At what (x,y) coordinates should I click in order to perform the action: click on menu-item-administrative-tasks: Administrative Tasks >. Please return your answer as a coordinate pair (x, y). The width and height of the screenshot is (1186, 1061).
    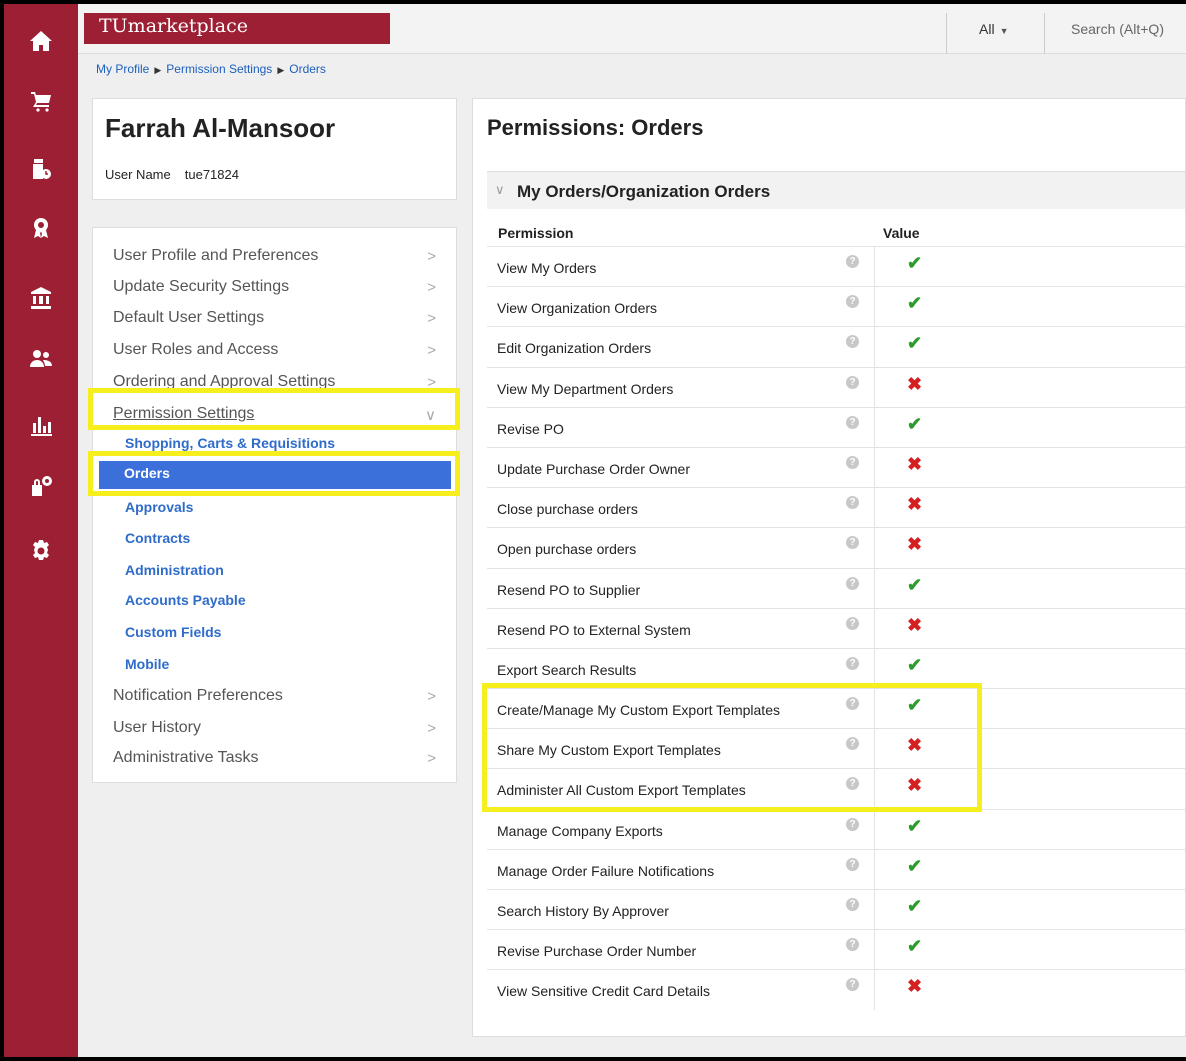
    Looking at the image, I should click on (278, 758).